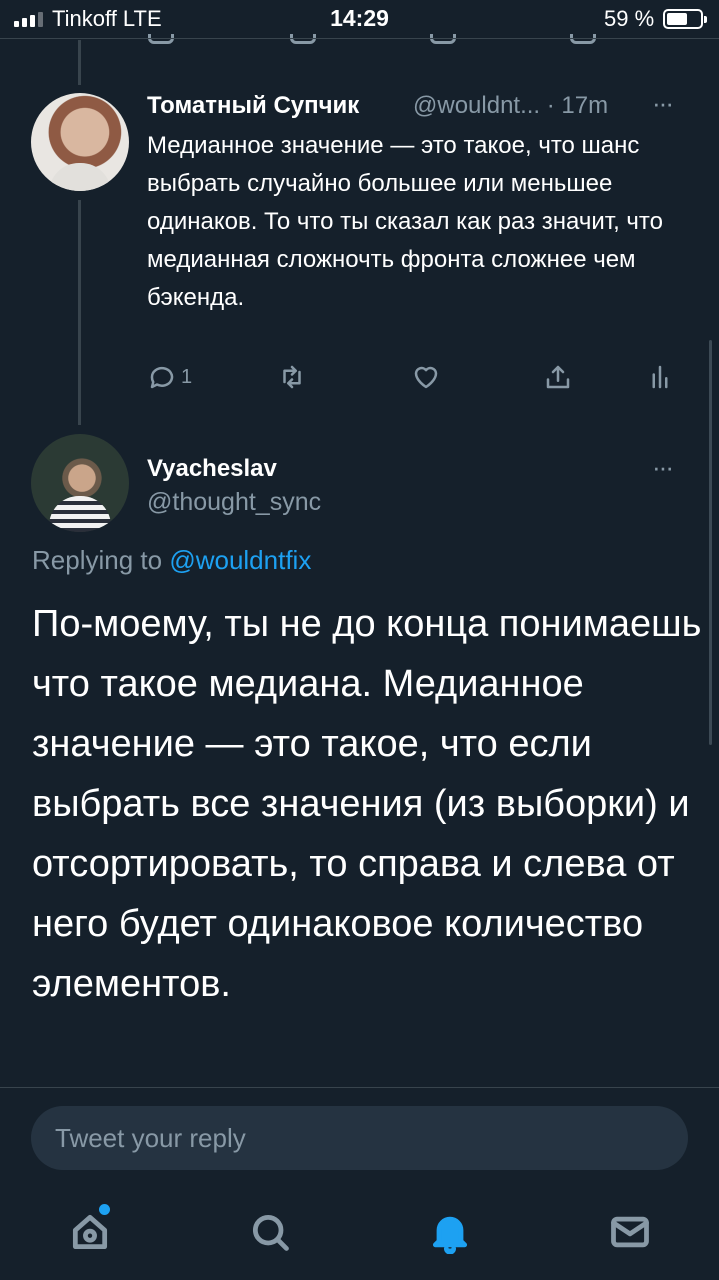 Image resolution: width=719 pixels, height=1280 pixels. Describe the element at coordinates (253, 106) in the screenshot. I see `author-name: Томатный Супчик` at that location.